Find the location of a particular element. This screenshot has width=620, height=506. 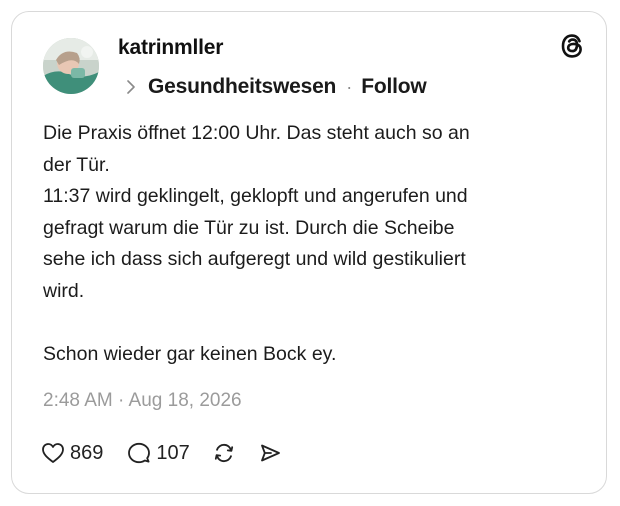

share-button is located at coordinates (270, 453).